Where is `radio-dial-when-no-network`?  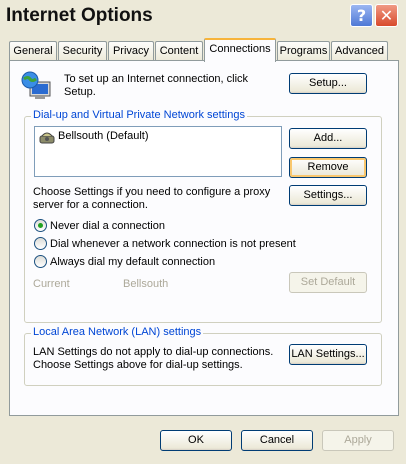 radio-dial-when-no-network is located at coordinates (40, 243).